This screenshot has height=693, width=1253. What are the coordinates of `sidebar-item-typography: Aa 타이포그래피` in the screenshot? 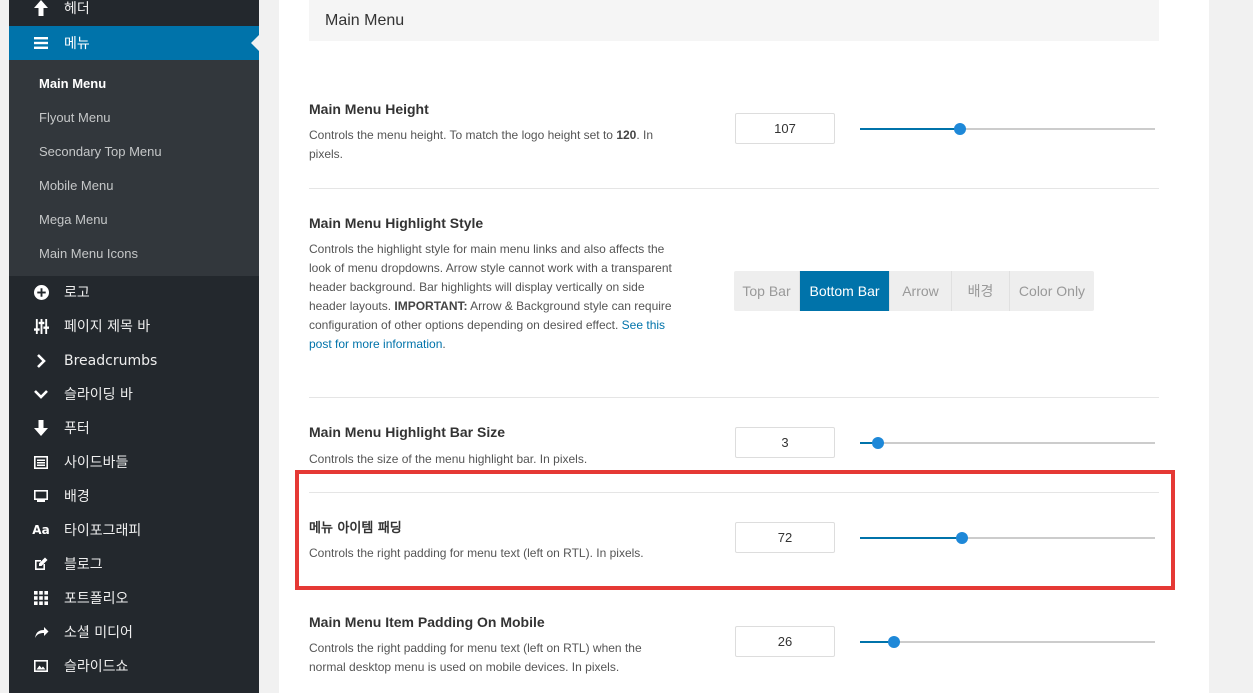 It's located at (134, 530).